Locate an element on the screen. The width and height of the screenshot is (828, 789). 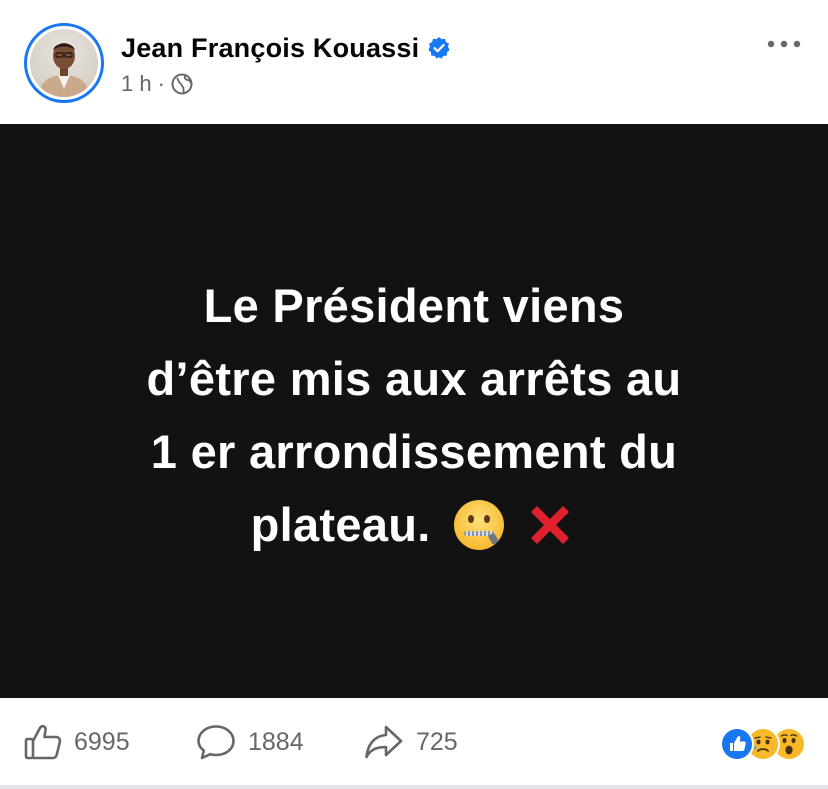
more-dots-icon is located at coordinates (784, 44).